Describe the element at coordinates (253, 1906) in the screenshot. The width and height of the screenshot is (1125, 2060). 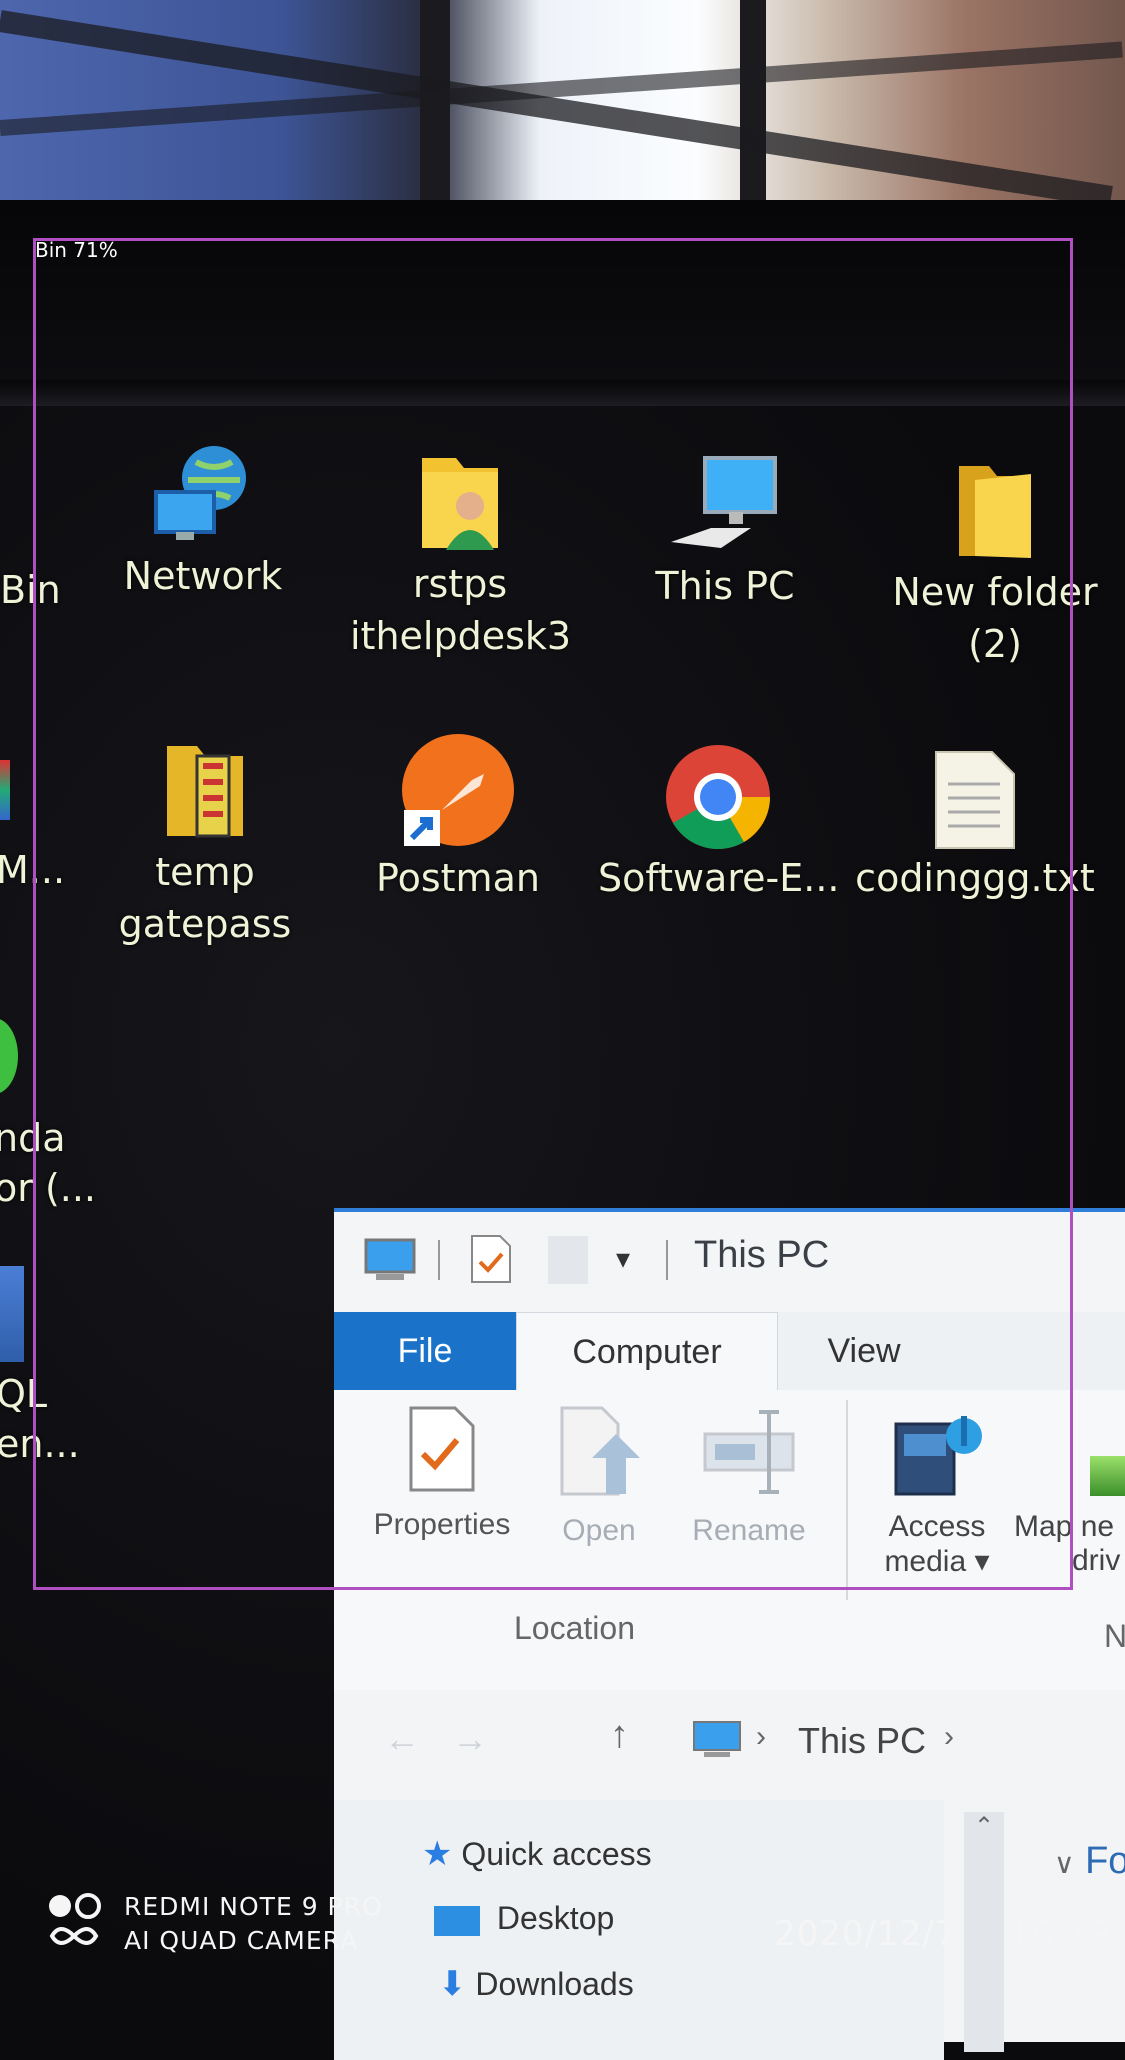
I see `watermark-model: REDMI NOTE 9 PRO` at that location.